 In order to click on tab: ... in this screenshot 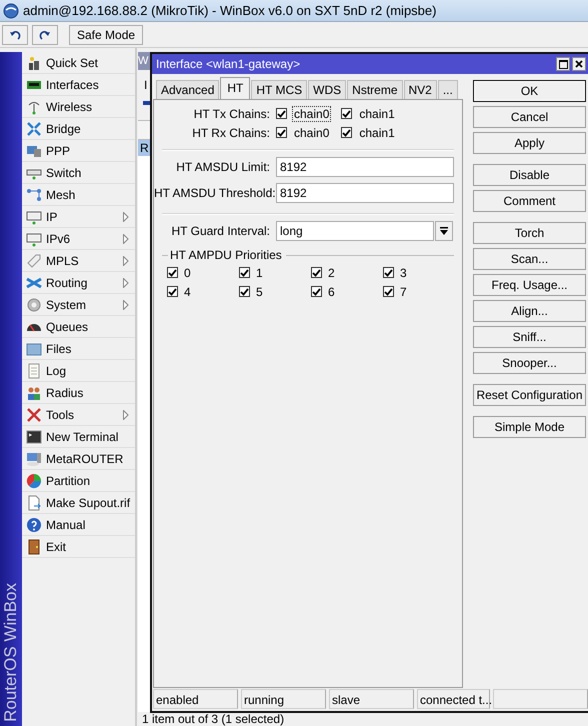, I will do `click(448, 89)`.